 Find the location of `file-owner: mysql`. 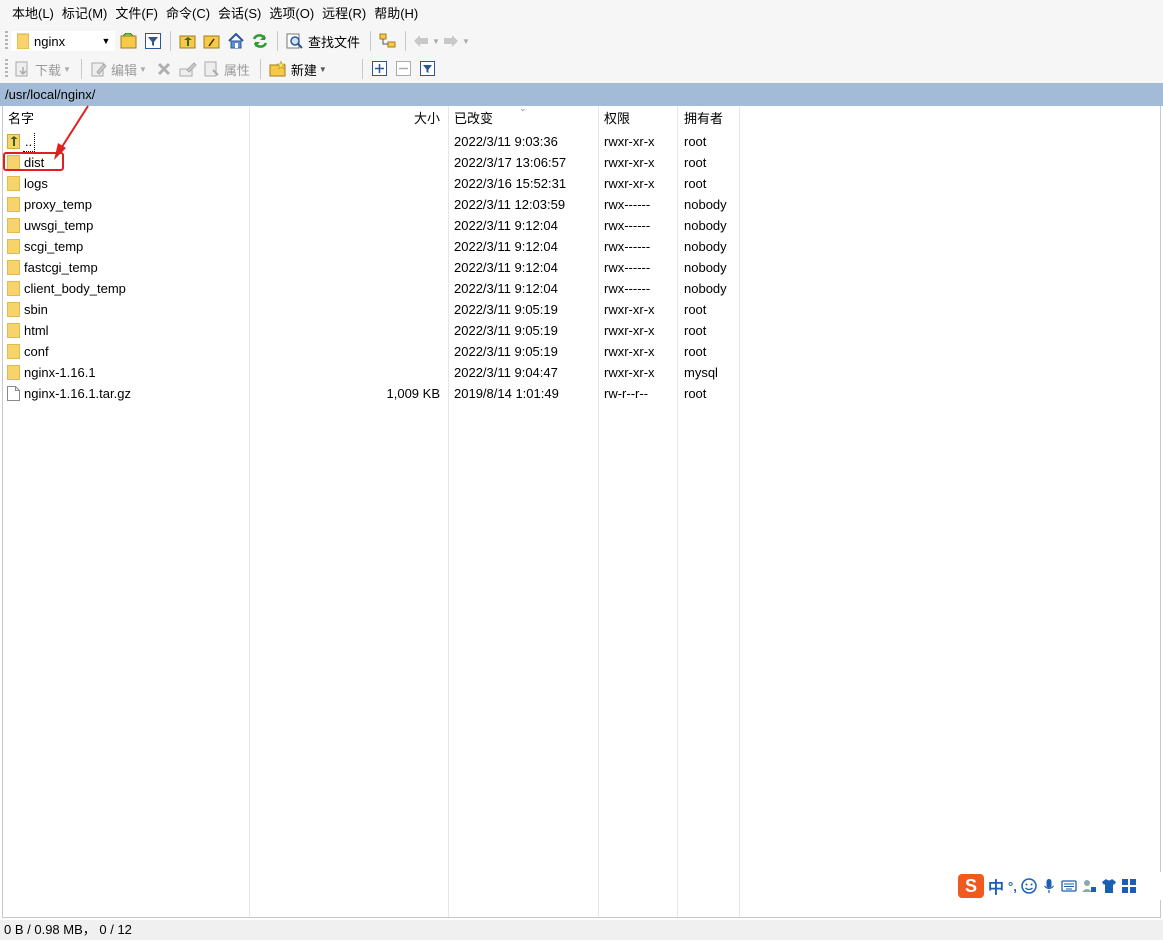

file-owner: mysql is located at coordinates (701, 372).